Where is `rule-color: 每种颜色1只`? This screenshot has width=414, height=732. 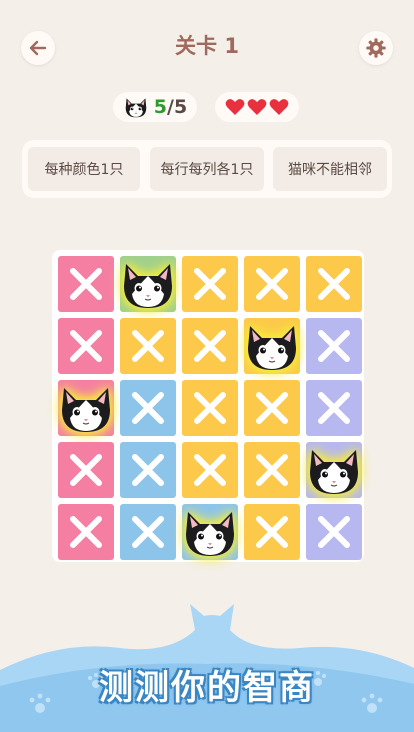
rule-color: 每种颜色1只 is located at coordinates (84, 169).